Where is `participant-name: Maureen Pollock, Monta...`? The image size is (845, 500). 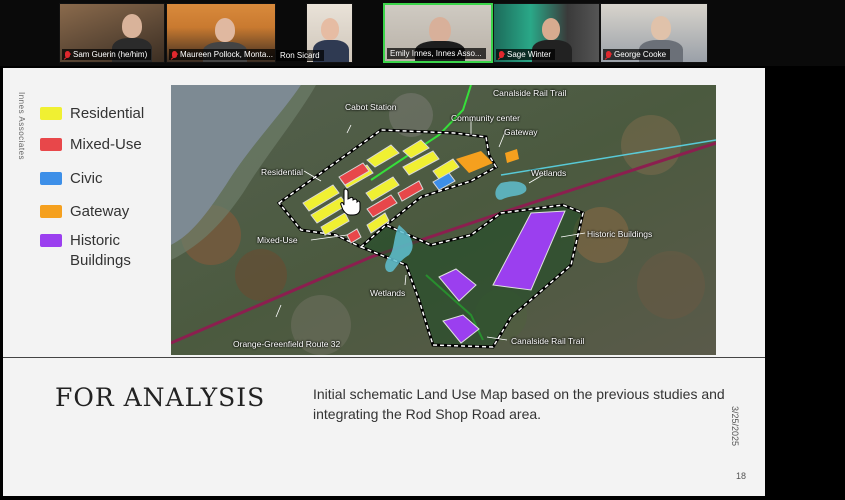
participant-name: Maureen Pollock, Monta... is located at coordinates (222, 54).